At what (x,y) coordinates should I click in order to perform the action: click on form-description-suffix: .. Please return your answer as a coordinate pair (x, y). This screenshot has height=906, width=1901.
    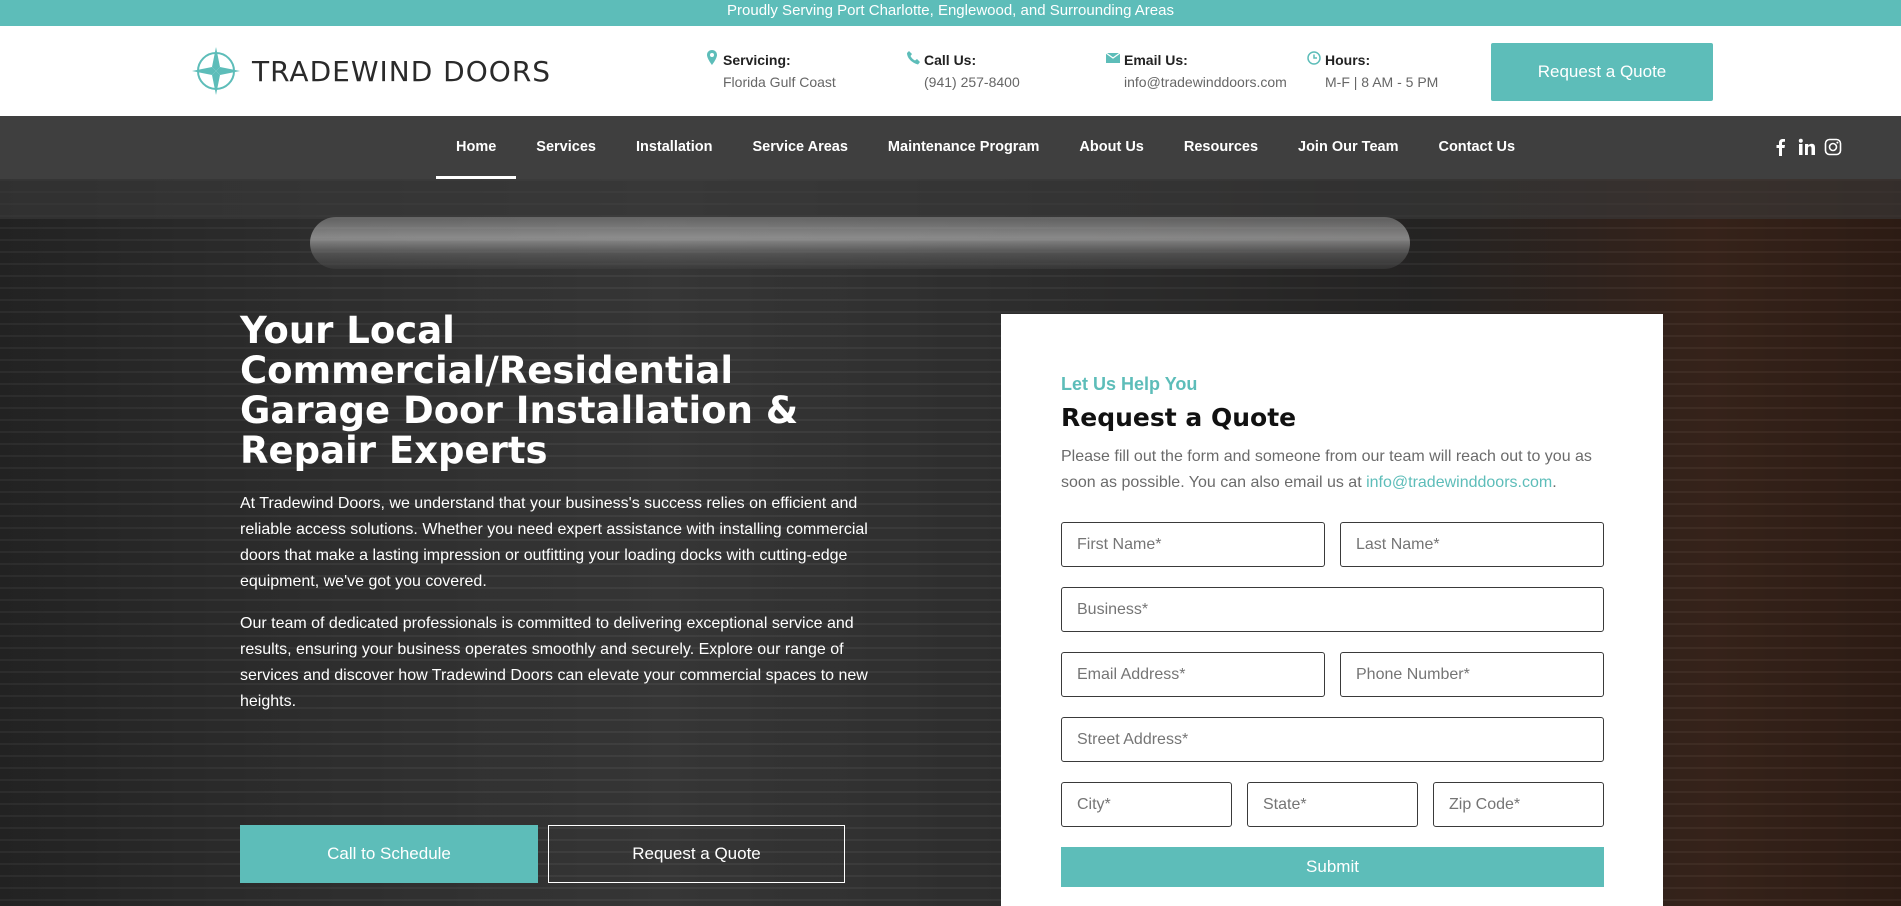
    Looking at the image, I should click on (1554, 482).